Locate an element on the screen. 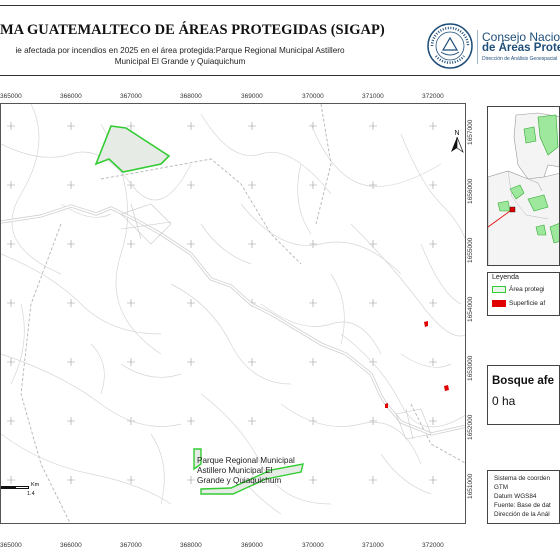 The width and height of the screenshot is (560, 560). guatemala-seal-icon is located at coordinates (450, 46).